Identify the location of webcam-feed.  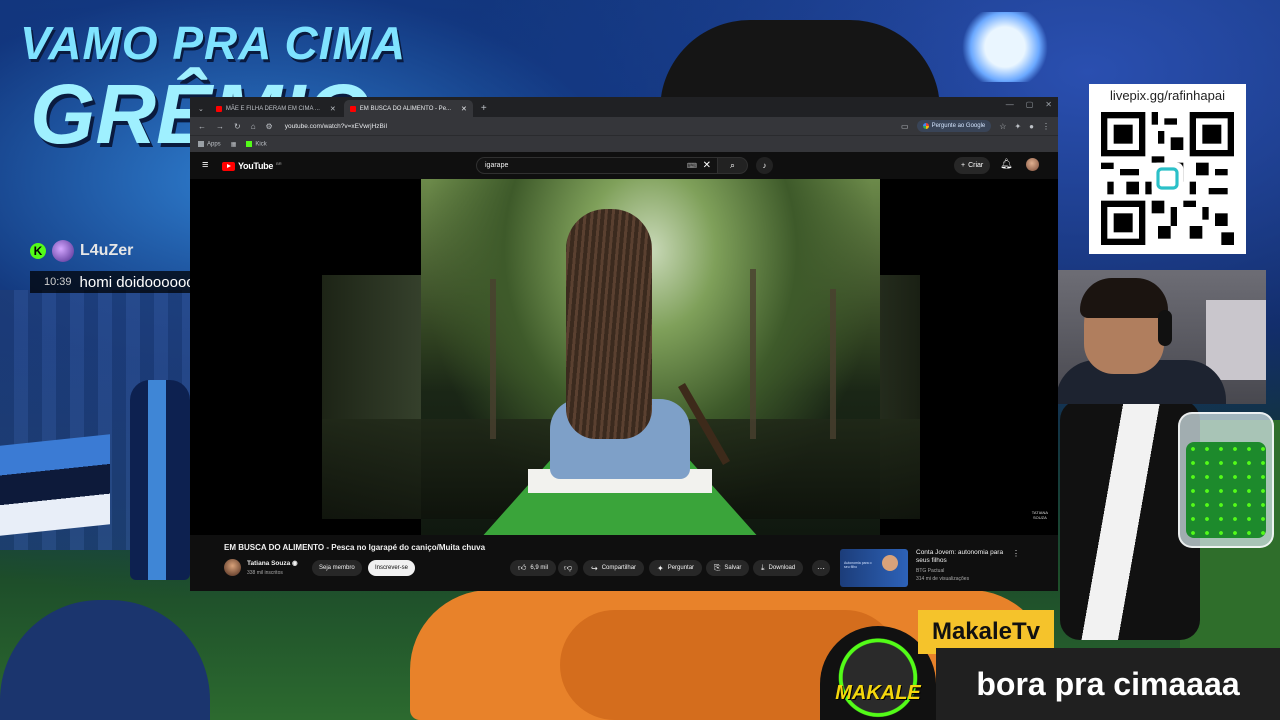
(1156, 337).